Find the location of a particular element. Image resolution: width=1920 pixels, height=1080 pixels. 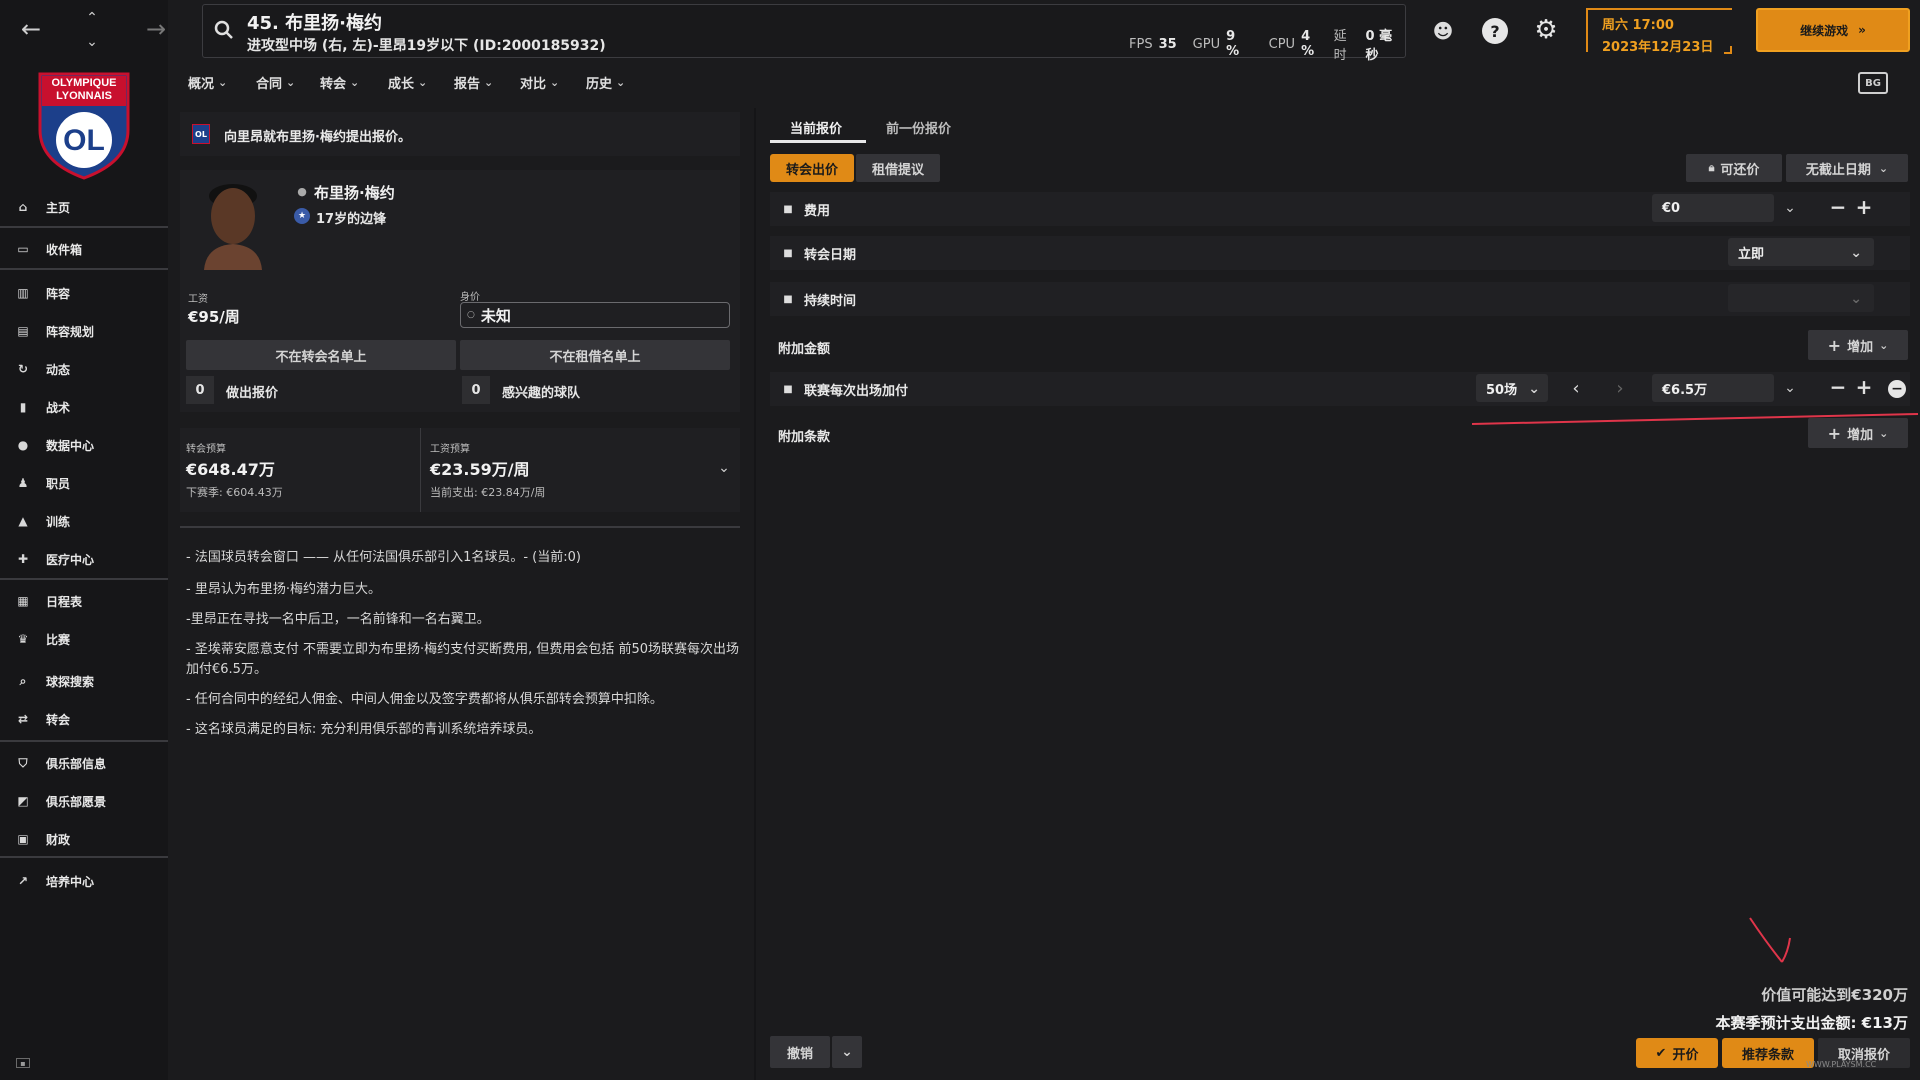

tab-previous-offer: 前一份报价 is located at coordinates (918, 127).